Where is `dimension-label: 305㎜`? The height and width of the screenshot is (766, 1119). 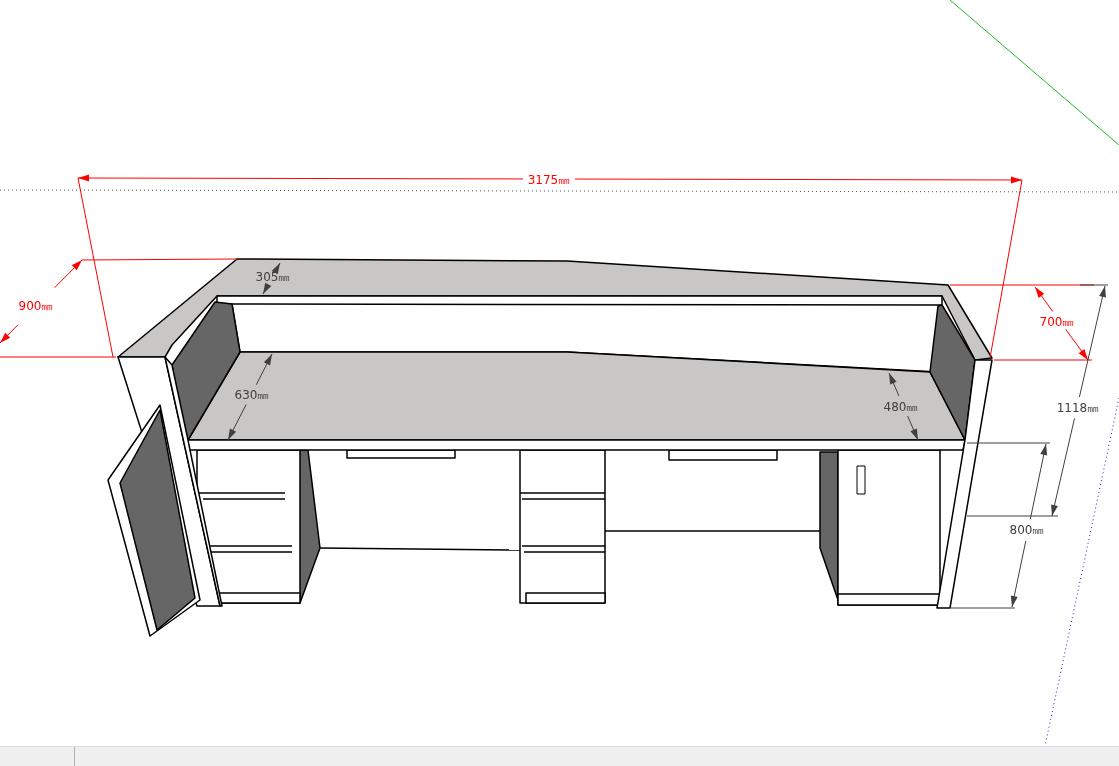
dimension-label: 305㎜ is located at coordinates (273, 277).